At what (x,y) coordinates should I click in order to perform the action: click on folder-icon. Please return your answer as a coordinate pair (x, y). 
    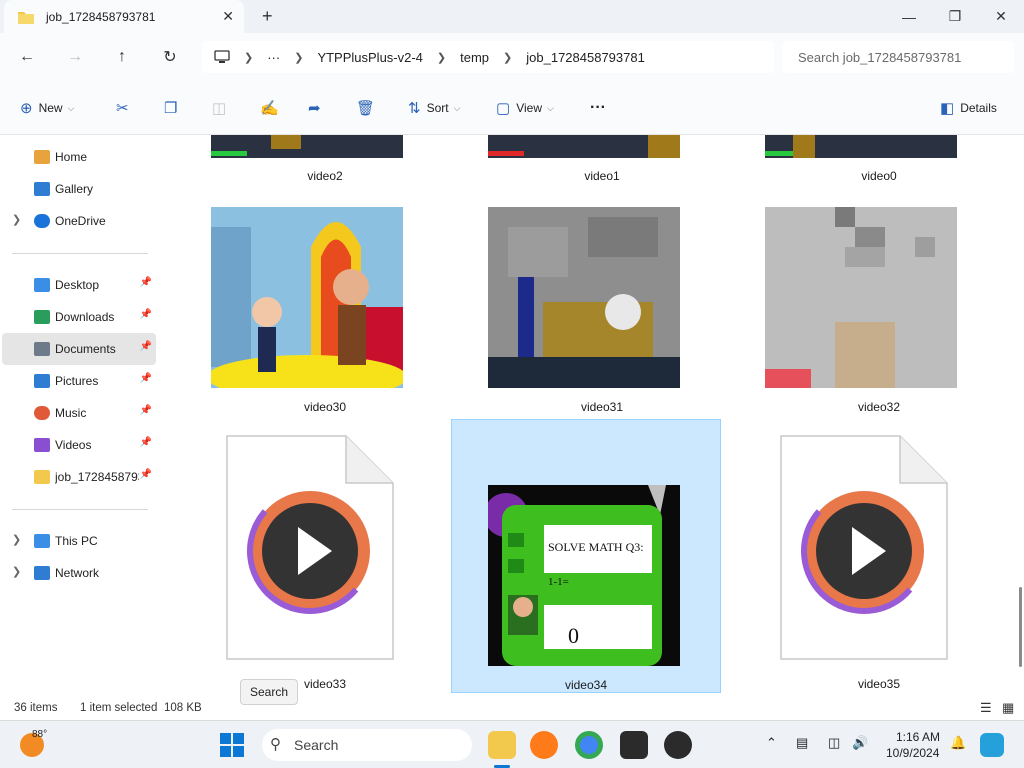
    Looking at the image, I should click on (26, 17).